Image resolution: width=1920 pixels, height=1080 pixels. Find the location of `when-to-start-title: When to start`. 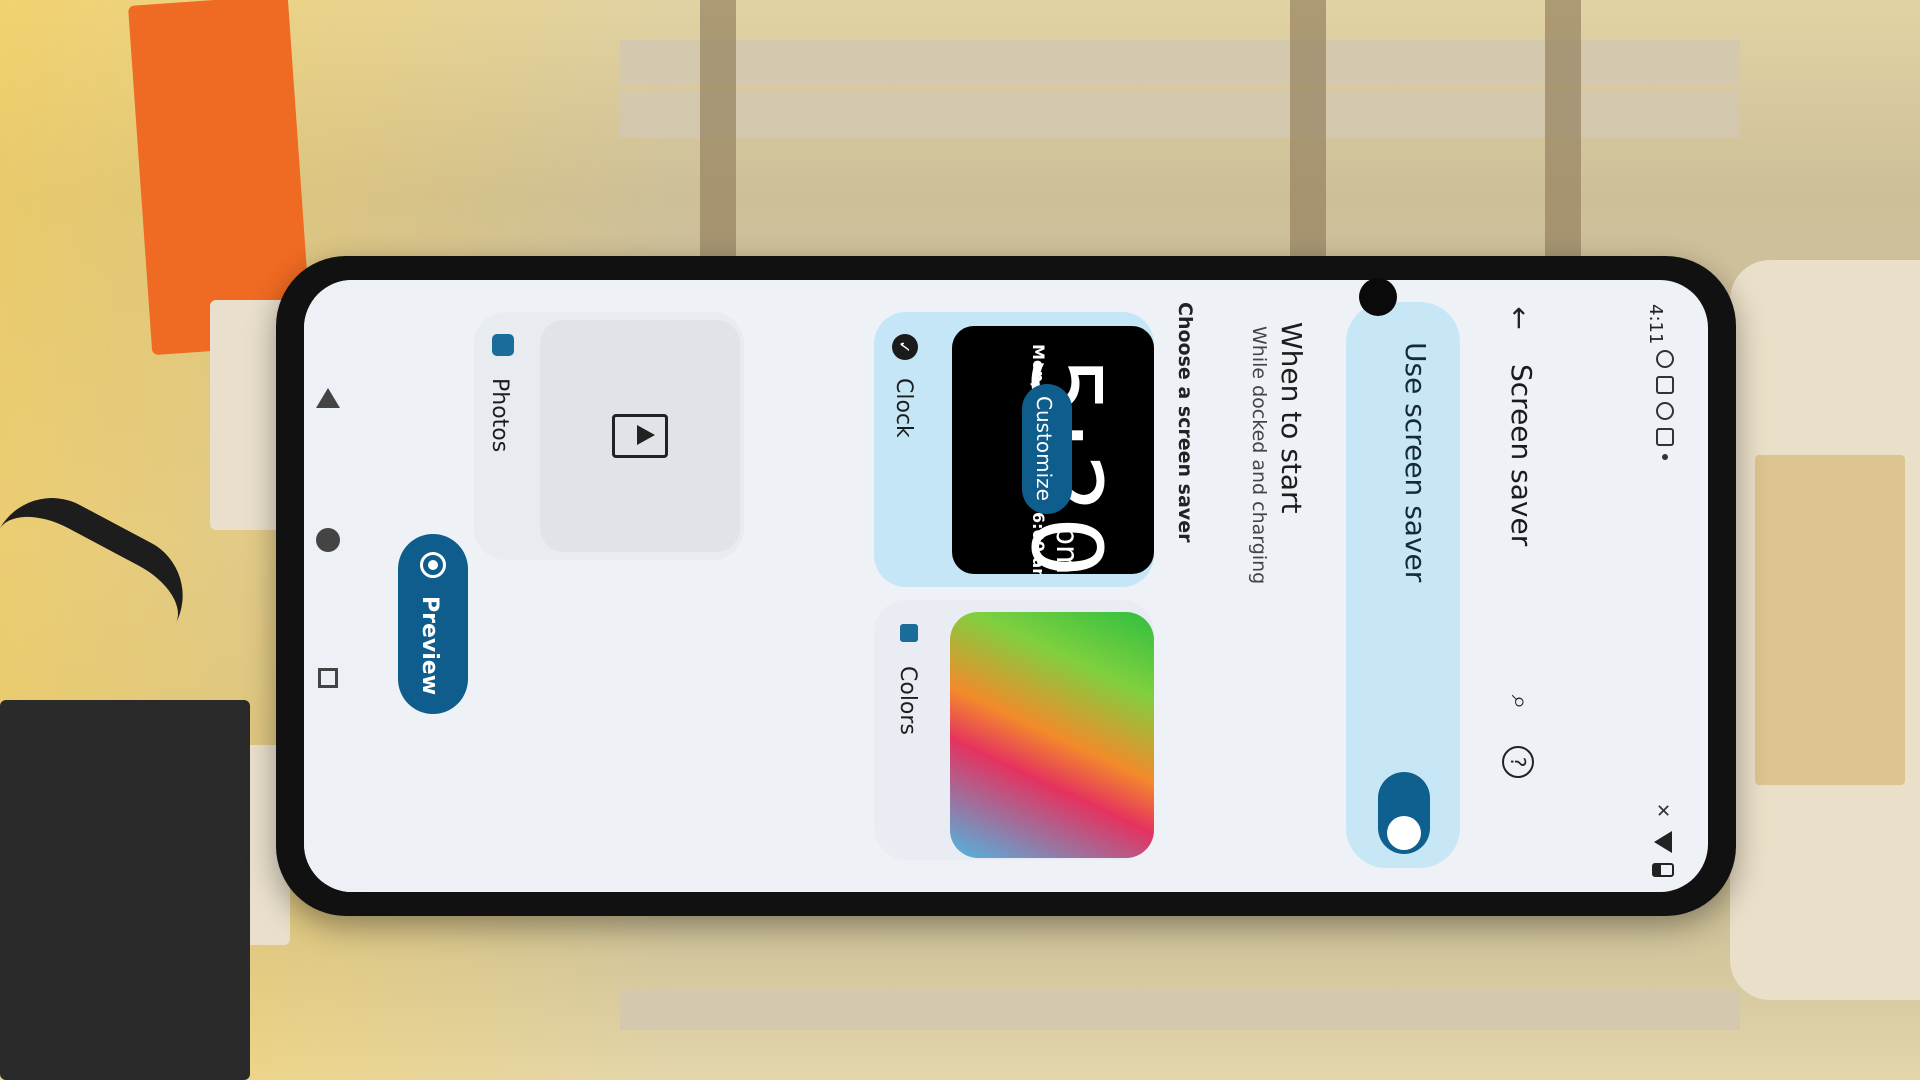

when-to-start-title: When to start is located at coordinates (1291, 418).